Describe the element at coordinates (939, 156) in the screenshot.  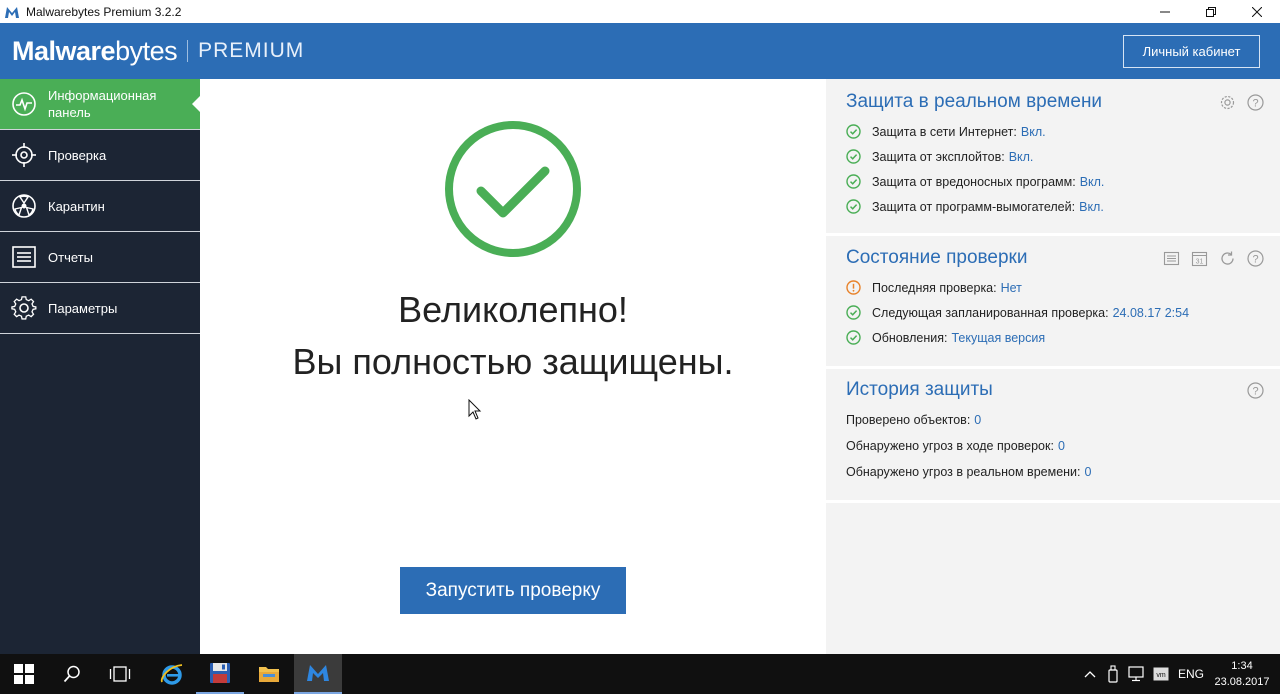
I see `list-item: Защита от эксплойтов: Вкл.` at that location.